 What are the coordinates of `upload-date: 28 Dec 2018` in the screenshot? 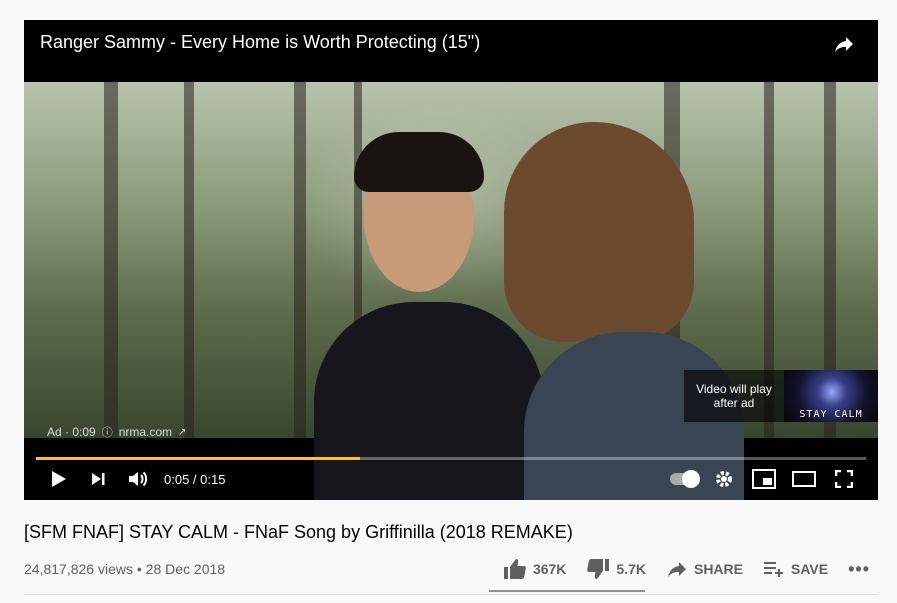 It's located at (185, 569).